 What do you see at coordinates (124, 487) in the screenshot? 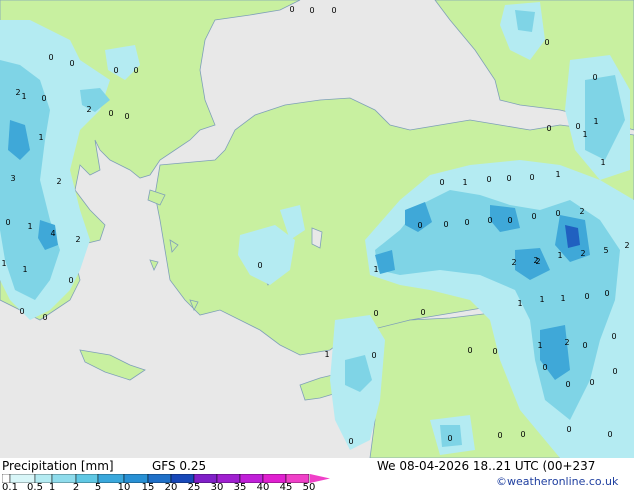
I see `legend-label: 10` at bounding box center [124, 487].